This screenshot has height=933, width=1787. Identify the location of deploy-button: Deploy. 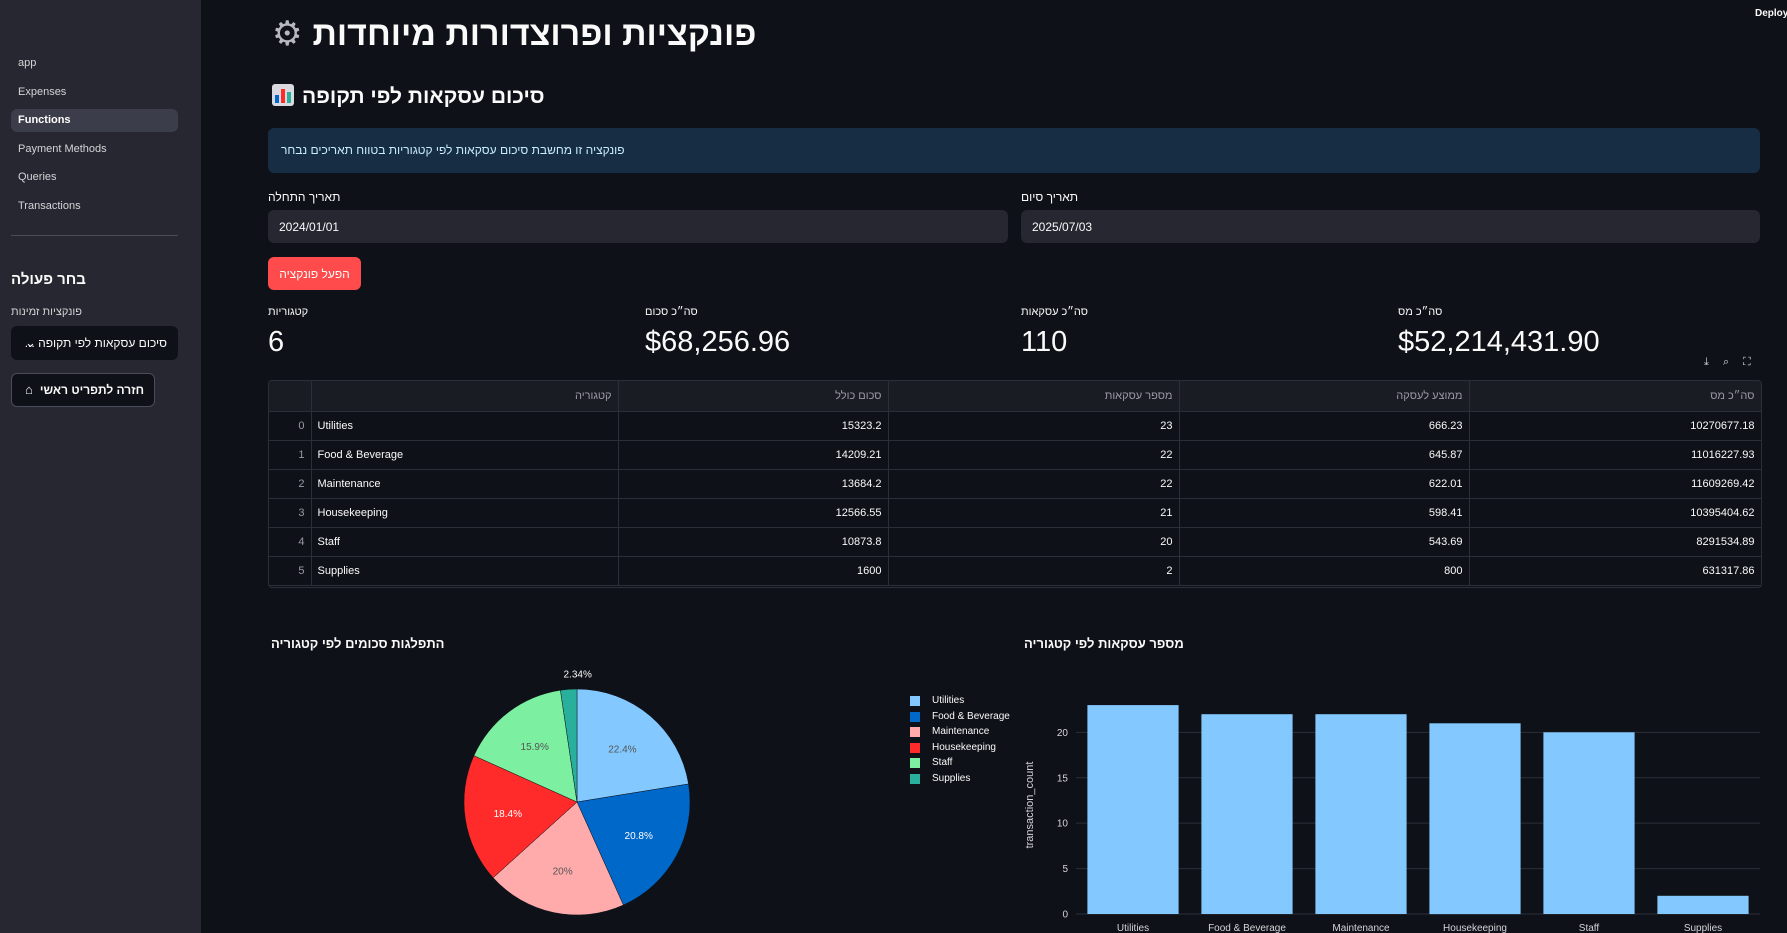
(1771, 13).